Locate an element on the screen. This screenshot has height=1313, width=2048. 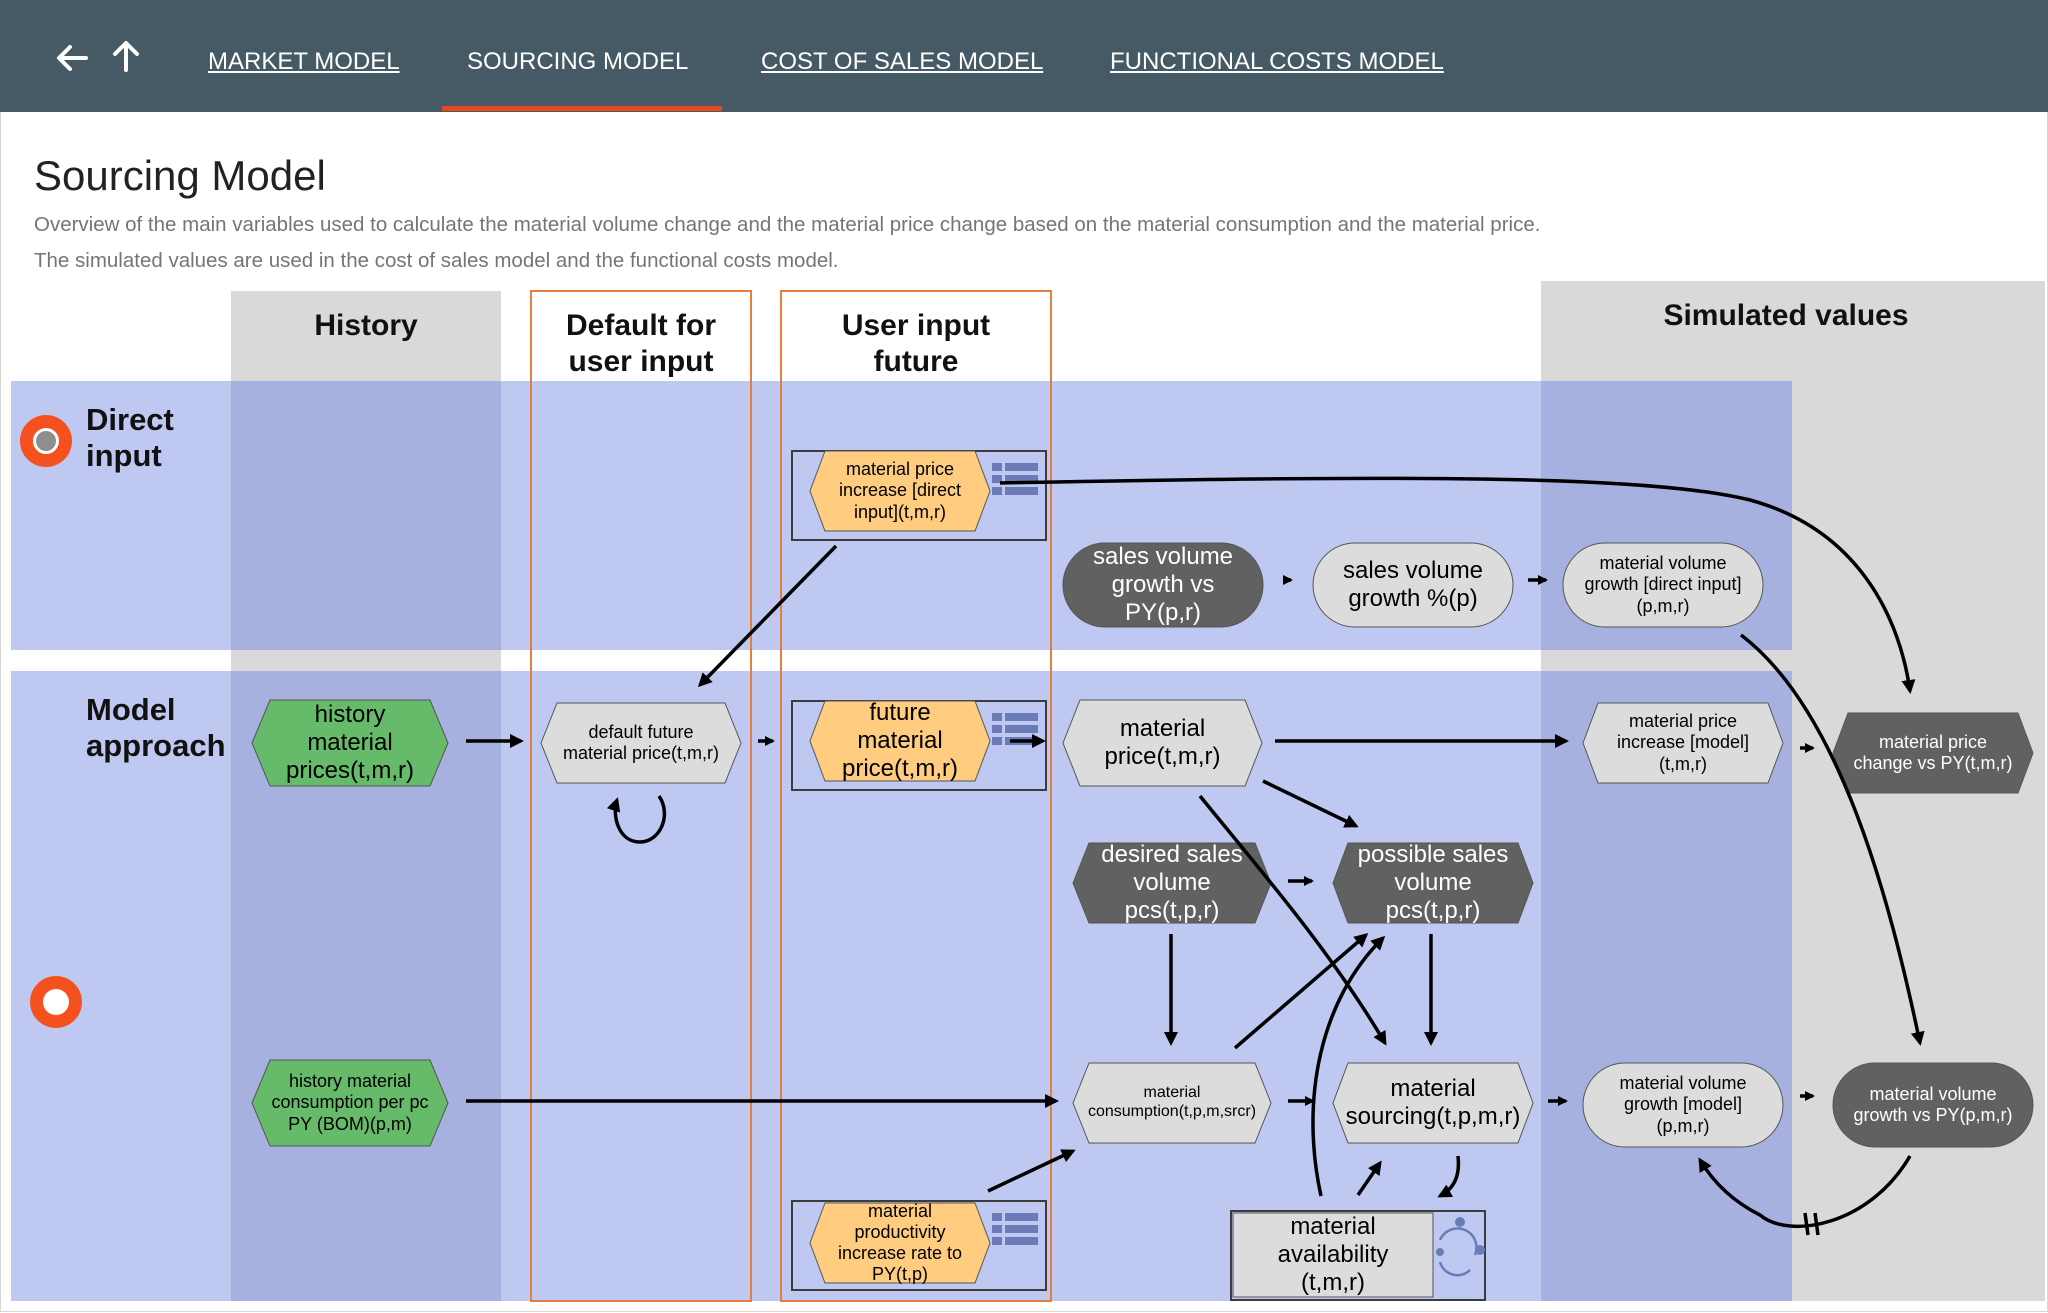
node-material-price: material price(t,m,r) is located at coordinates (1162, 743).